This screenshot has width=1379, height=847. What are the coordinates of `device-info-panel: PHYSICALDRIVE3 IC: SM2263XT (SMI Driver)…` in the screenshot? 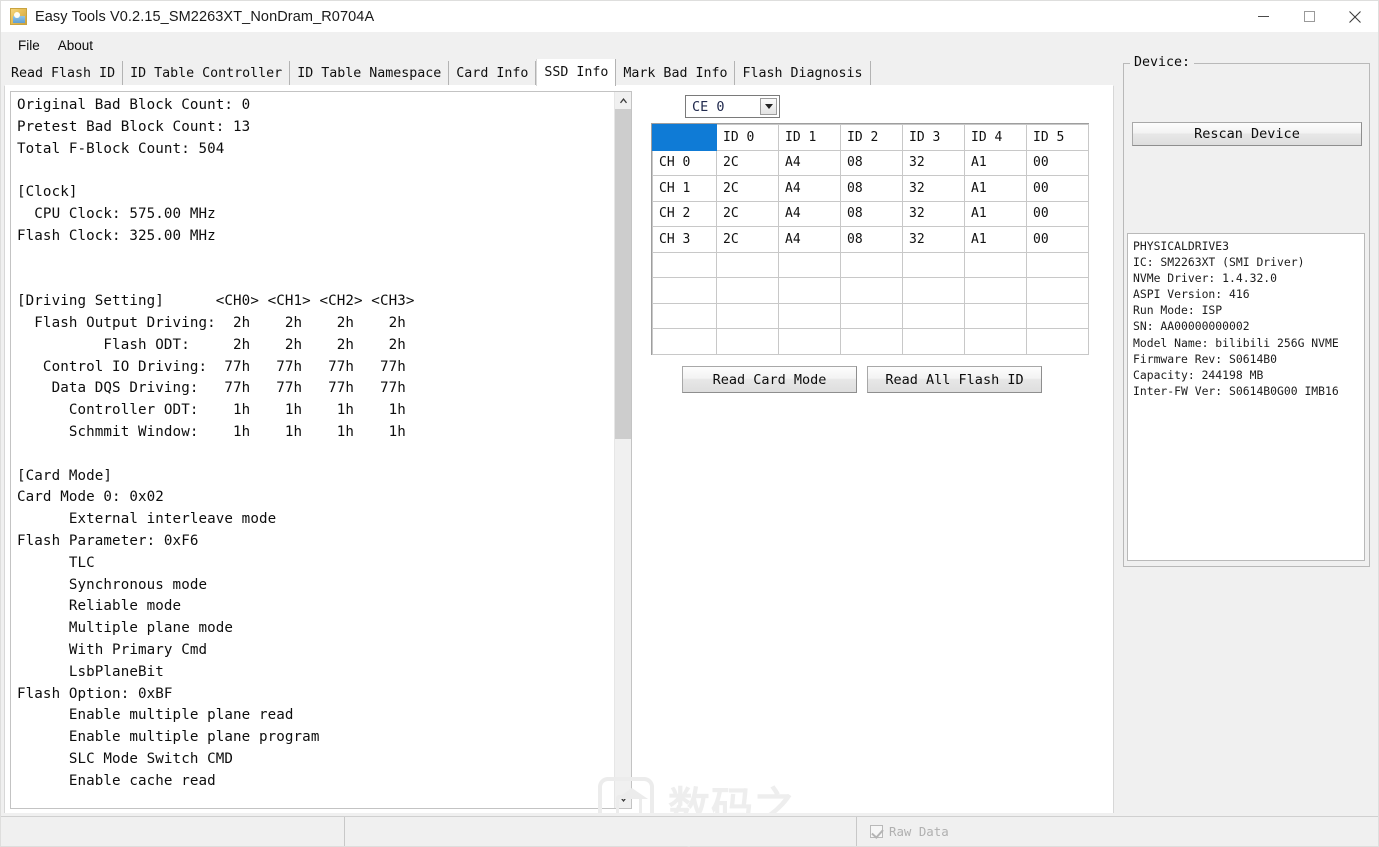 It's located at (1246, 397).